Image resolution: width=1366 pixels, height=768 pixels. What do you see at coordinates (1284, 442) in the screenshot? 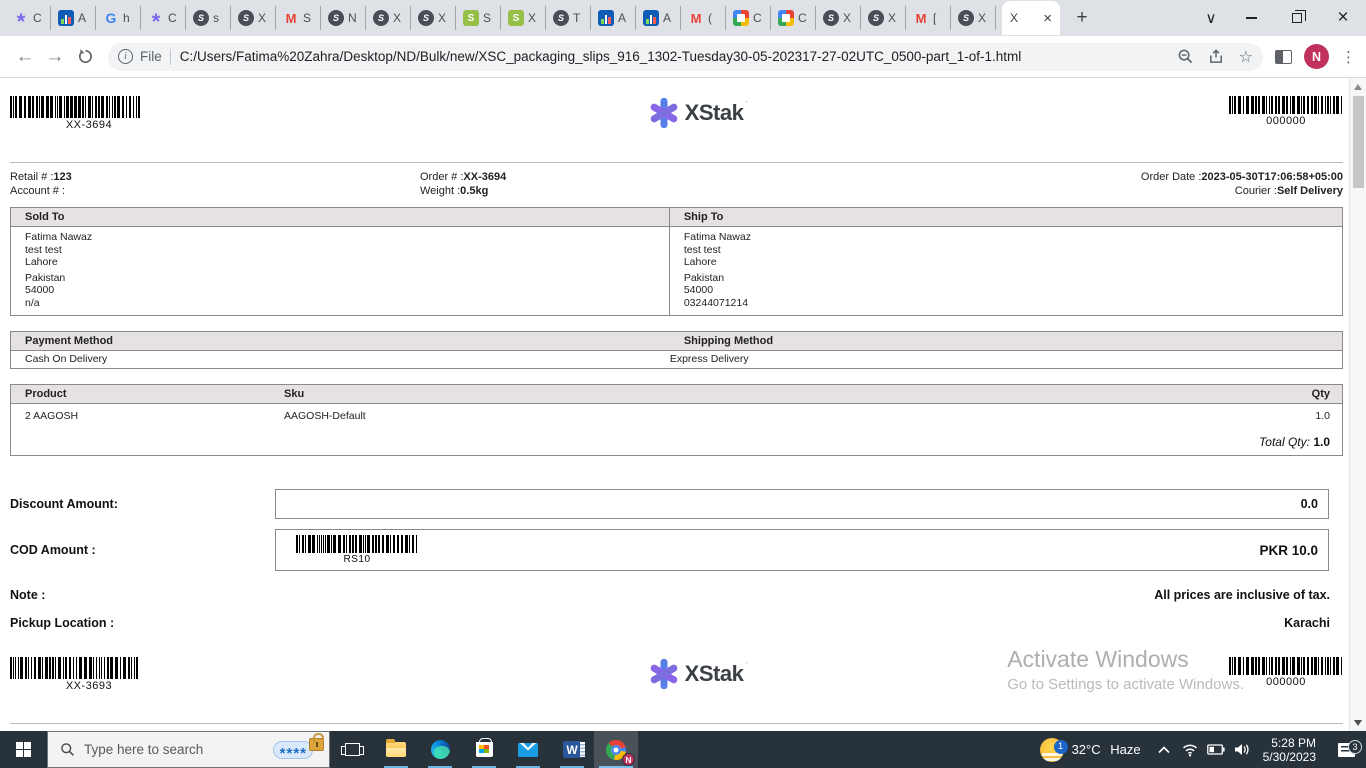
I see `total-qty-label: Total Qty:` at bounding box center [1284, 442].